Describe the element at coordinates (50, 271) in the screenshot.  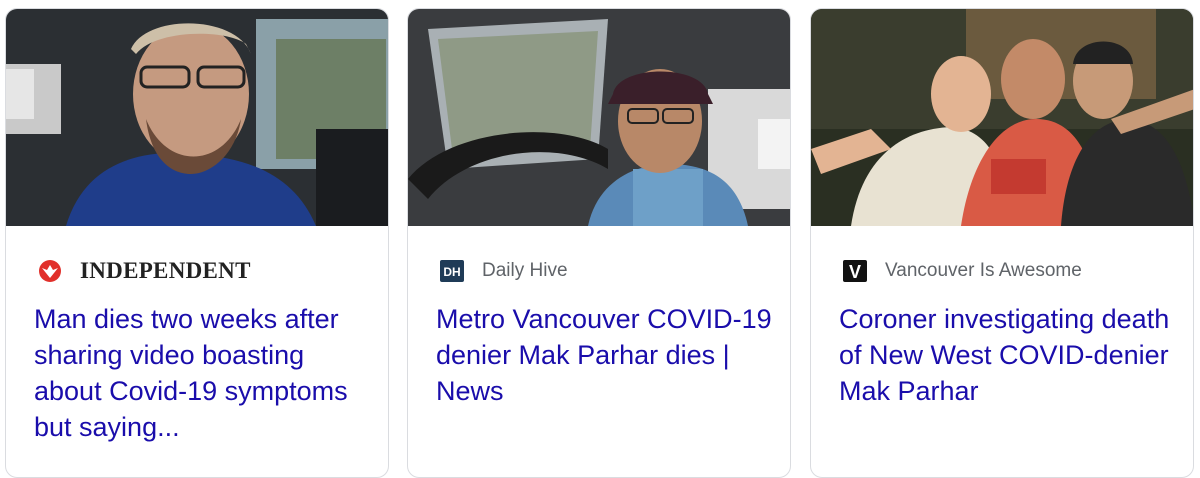
I see `eagle-icon` at that location.